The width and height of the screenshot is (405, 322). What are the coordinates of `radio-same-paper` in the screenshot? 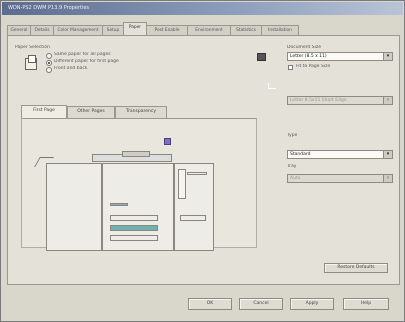 It's located at (49, 56).